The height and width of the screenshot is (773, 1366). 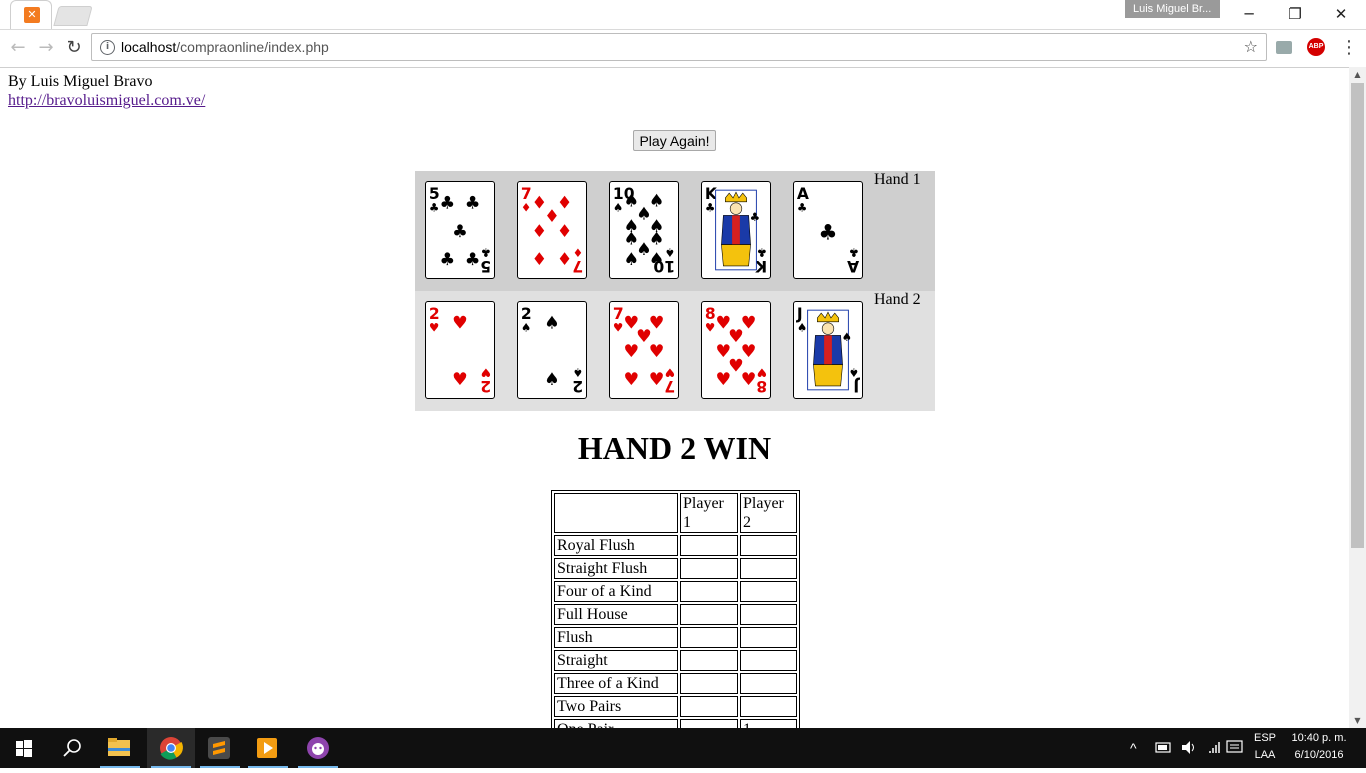 What do you see at coordinates (1251, 46) in the screenshot?
I see `bookmark-star-icon: ☆` at bounding box center [1251, 46].